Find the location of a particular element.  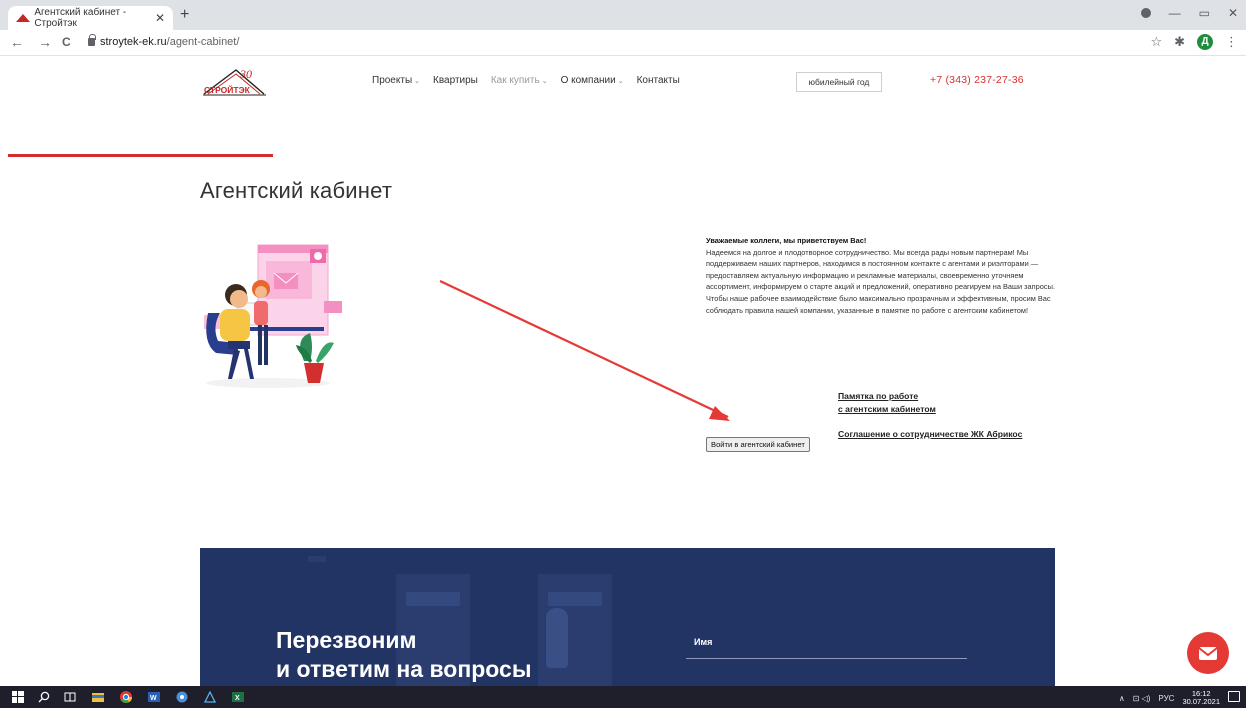

bookmark-star-icon: ☆ is located at coordinates (1156, 42).